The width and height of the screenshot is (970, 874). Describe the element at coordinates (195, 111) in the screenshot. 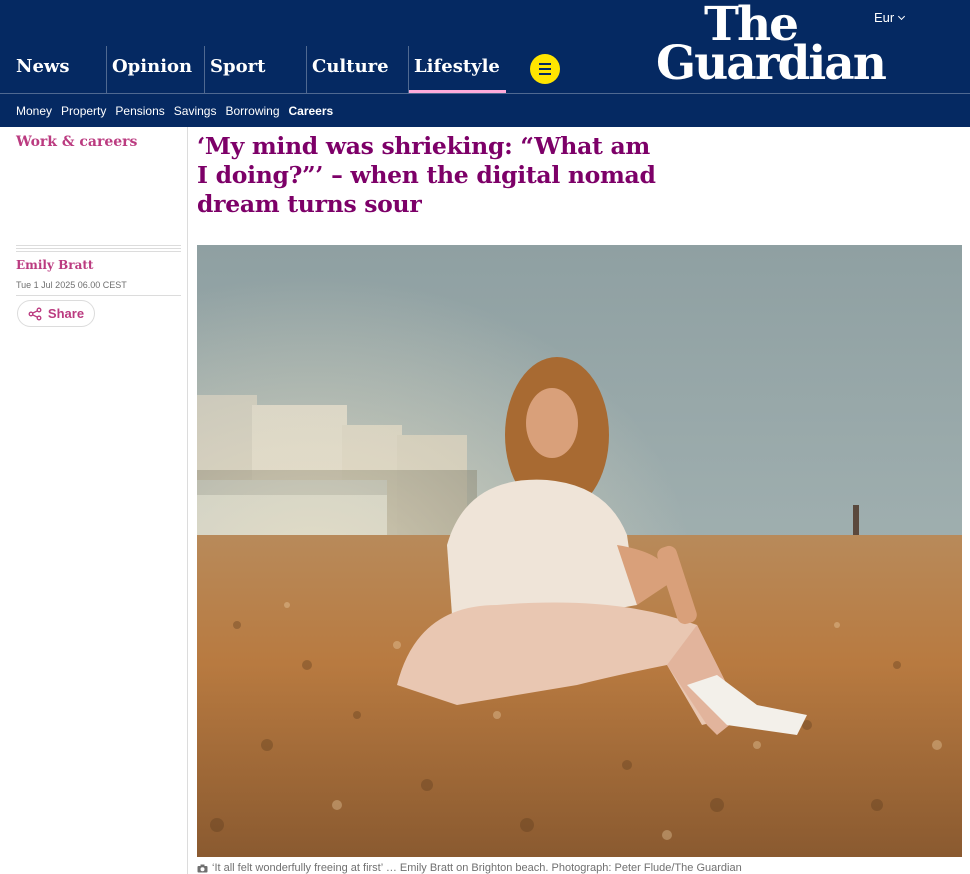

I see `subnav-item-savings: Savings` at that location.